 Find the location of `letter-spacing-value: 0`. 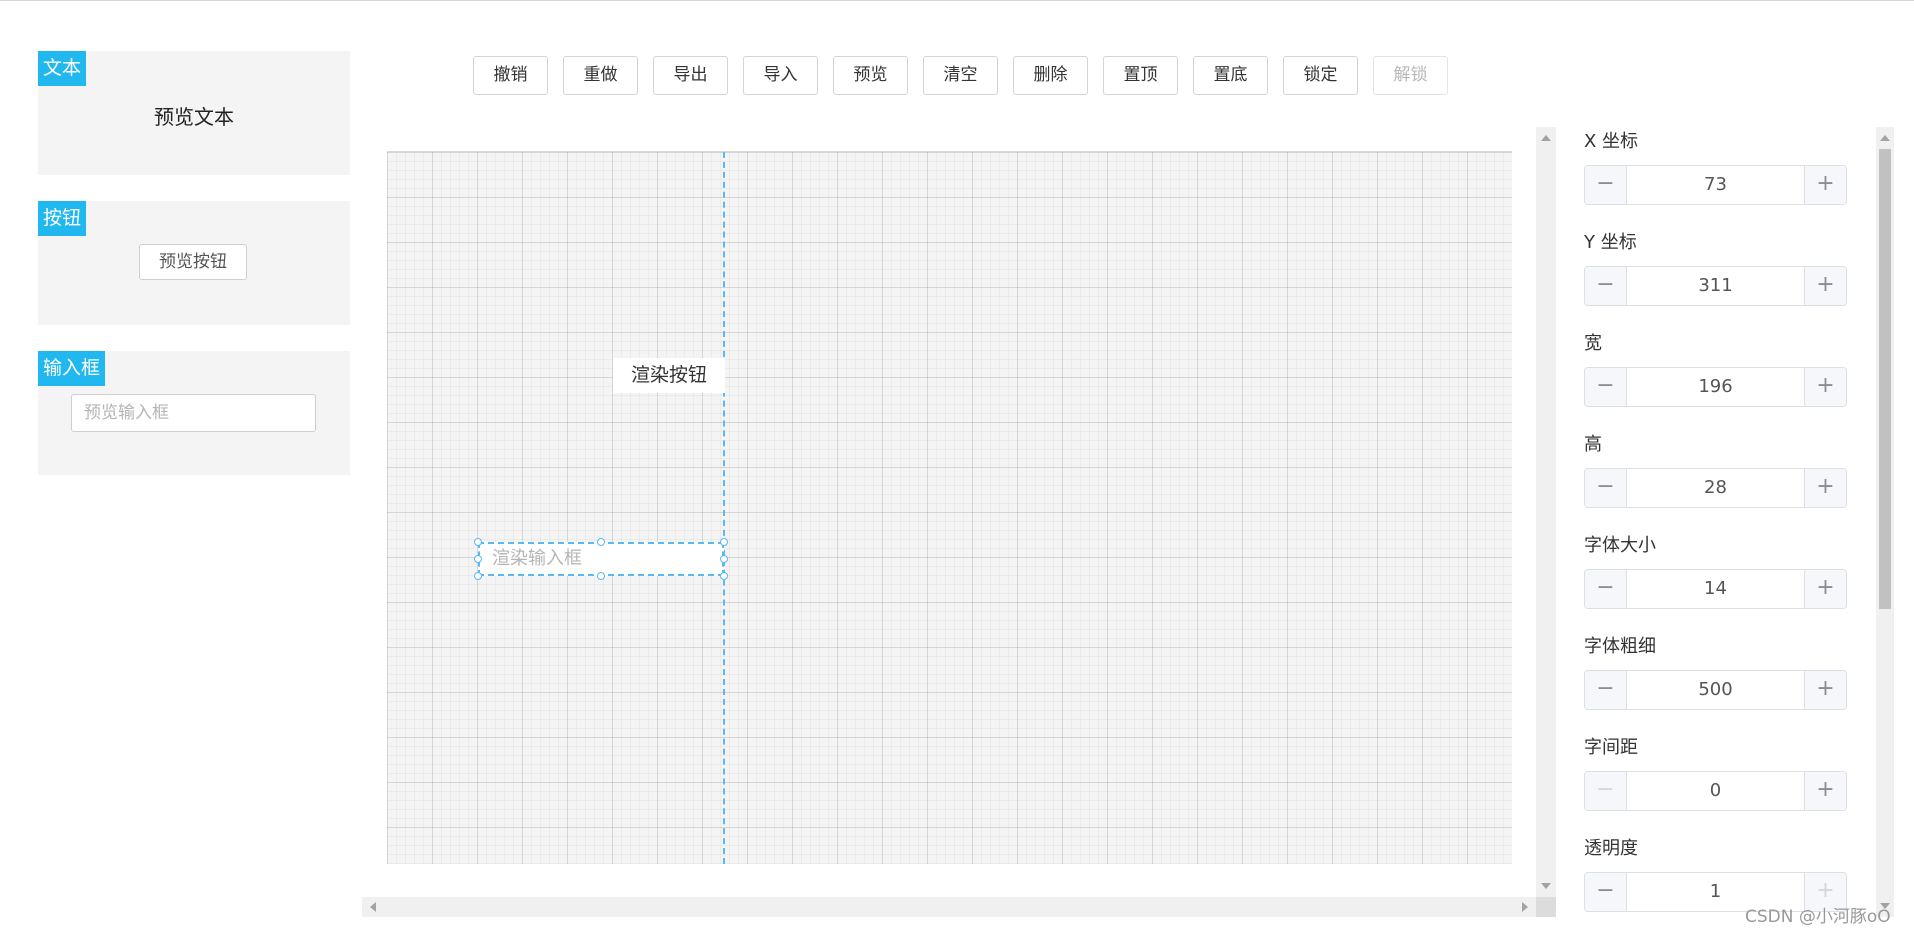

letter-spacing-value: 0 is located at coordinates (1715, 791).